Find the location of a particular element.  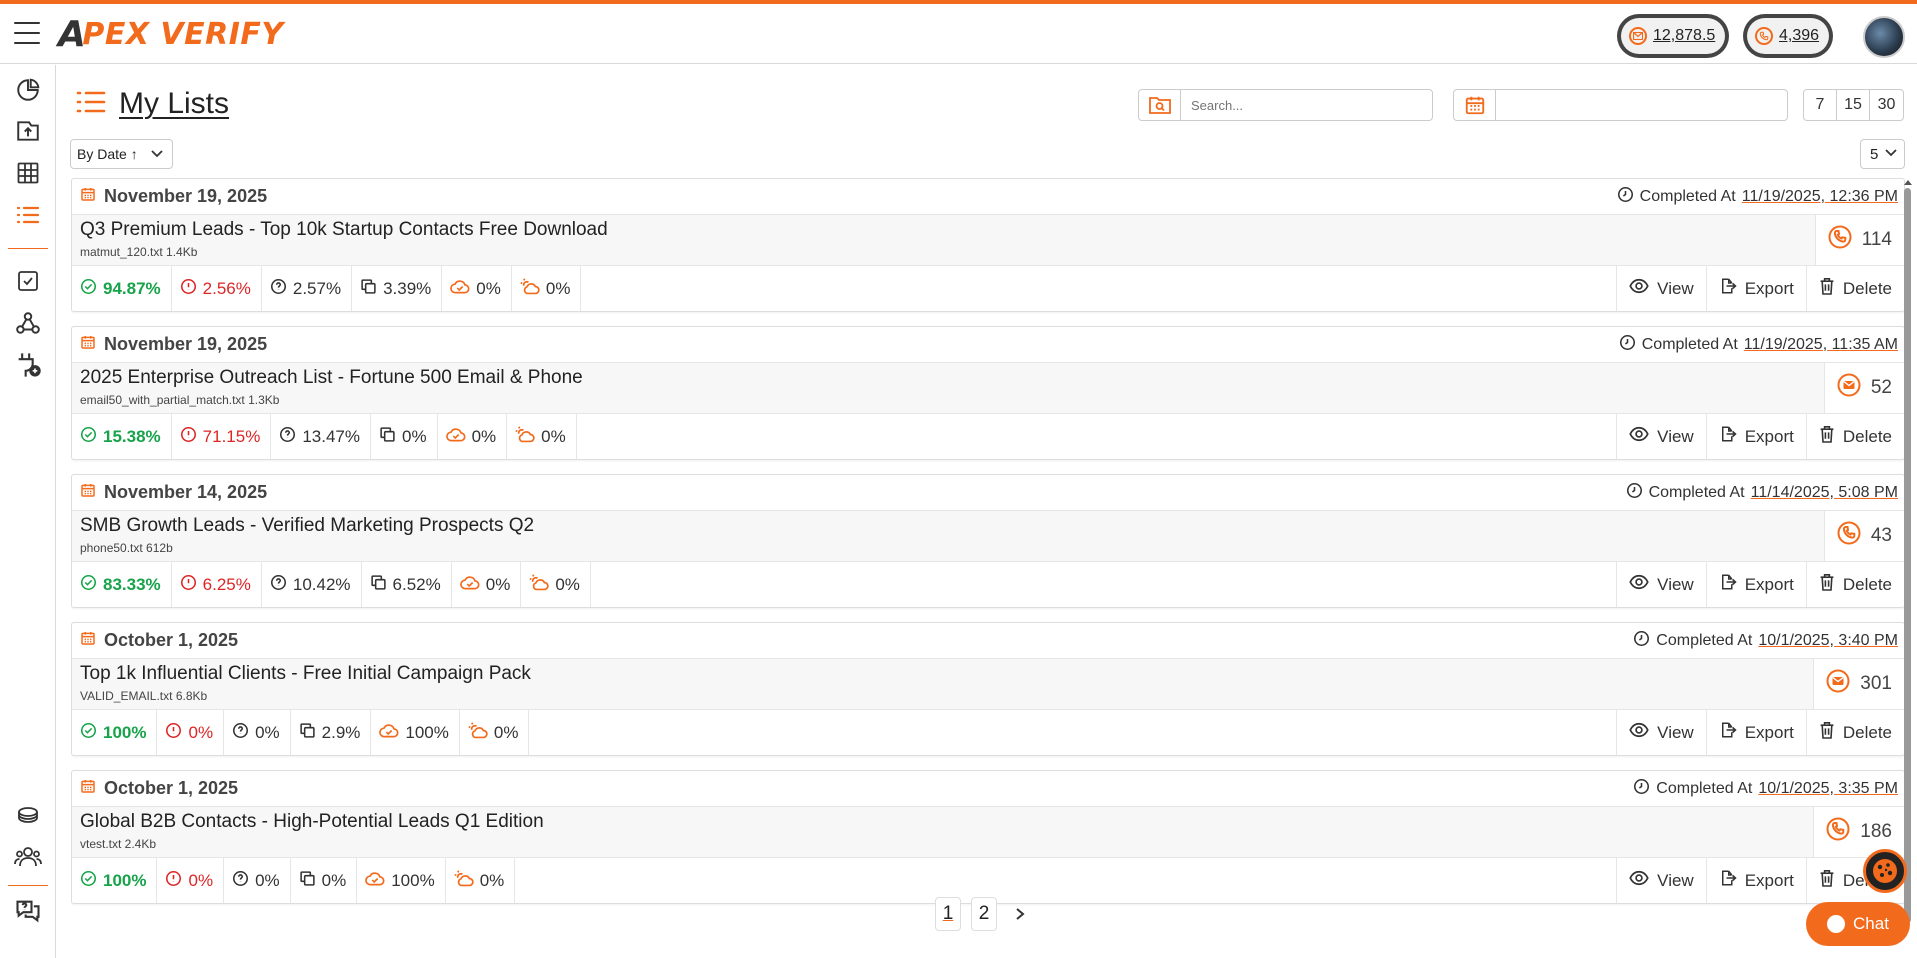

clock-icon is located at coordinates (1634, 493).